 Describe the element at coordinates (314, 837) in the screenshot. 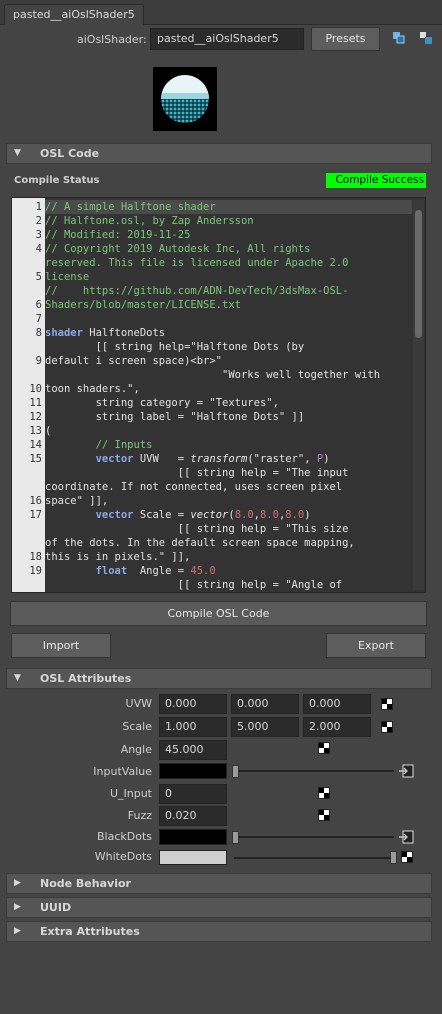

I see `black-dots-slider-track` at that location.